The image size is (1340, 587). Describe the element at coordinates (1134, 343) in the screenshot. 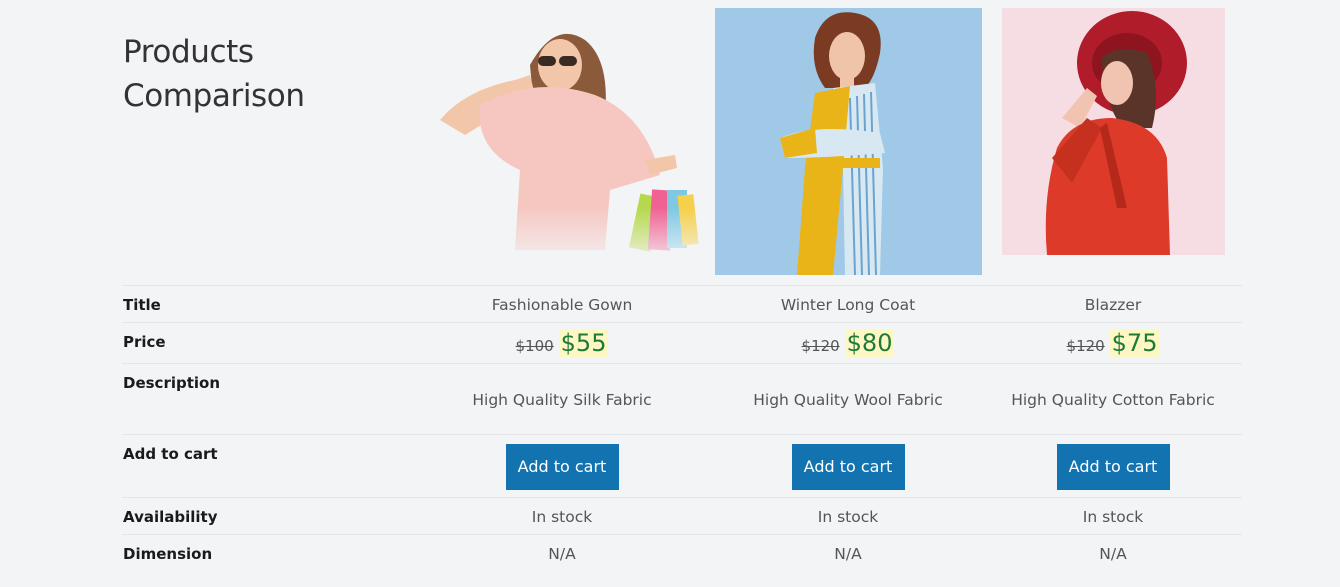

I see `sale-price: $75` at that location.